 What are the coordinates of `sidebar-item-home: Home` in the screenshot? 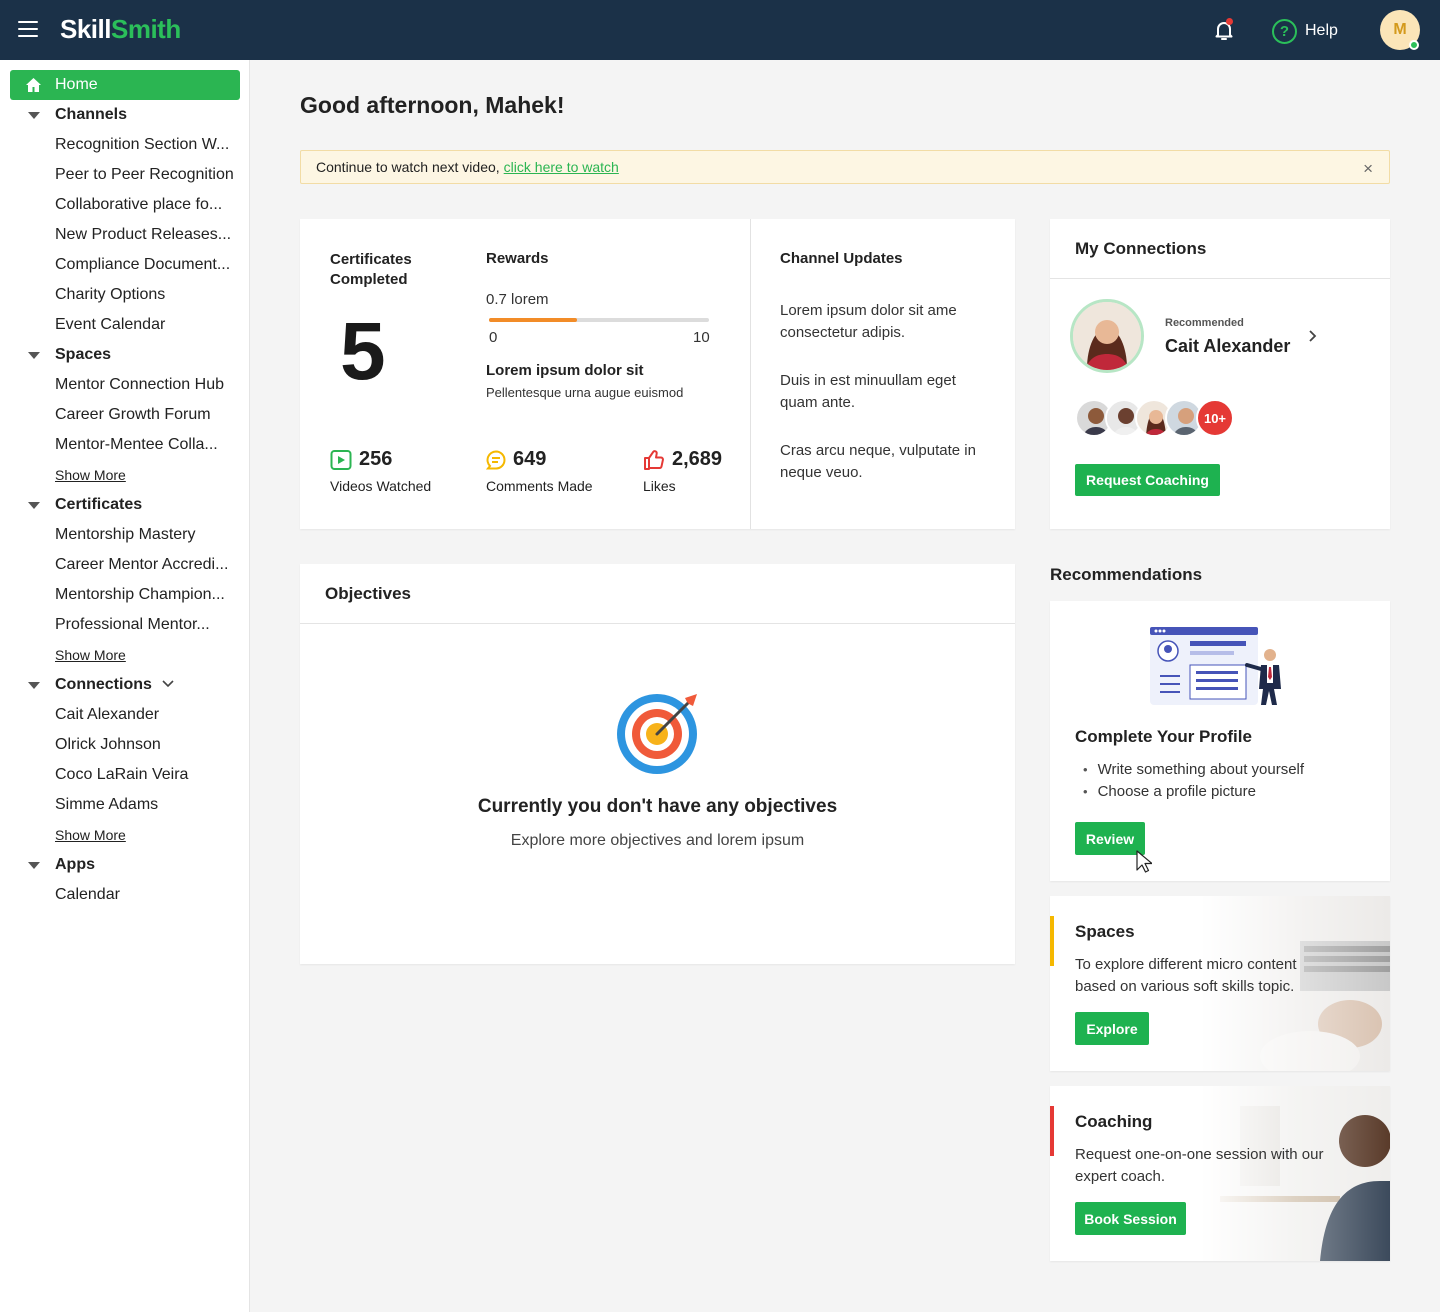 It's located at (125, 85).